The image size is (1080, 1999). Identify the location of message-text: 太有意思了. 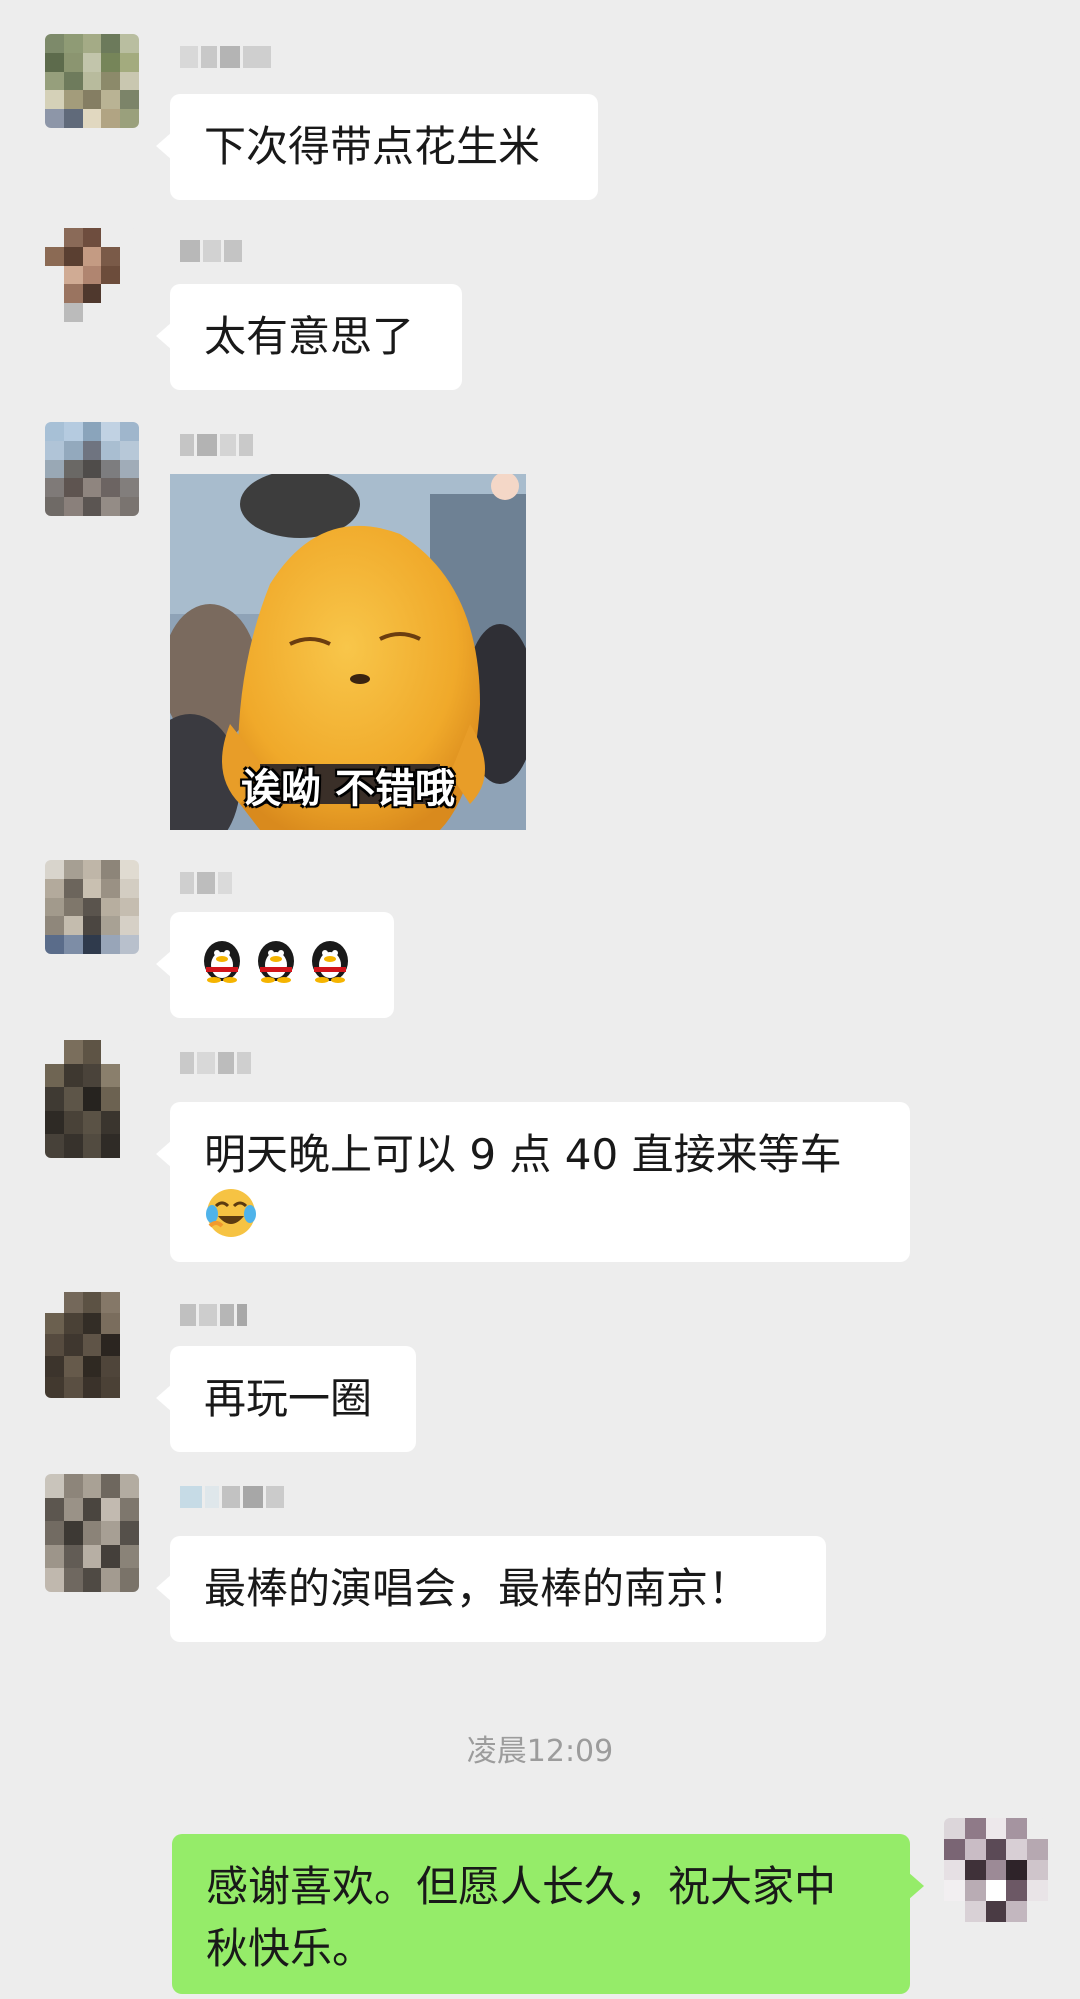
(309, 336).